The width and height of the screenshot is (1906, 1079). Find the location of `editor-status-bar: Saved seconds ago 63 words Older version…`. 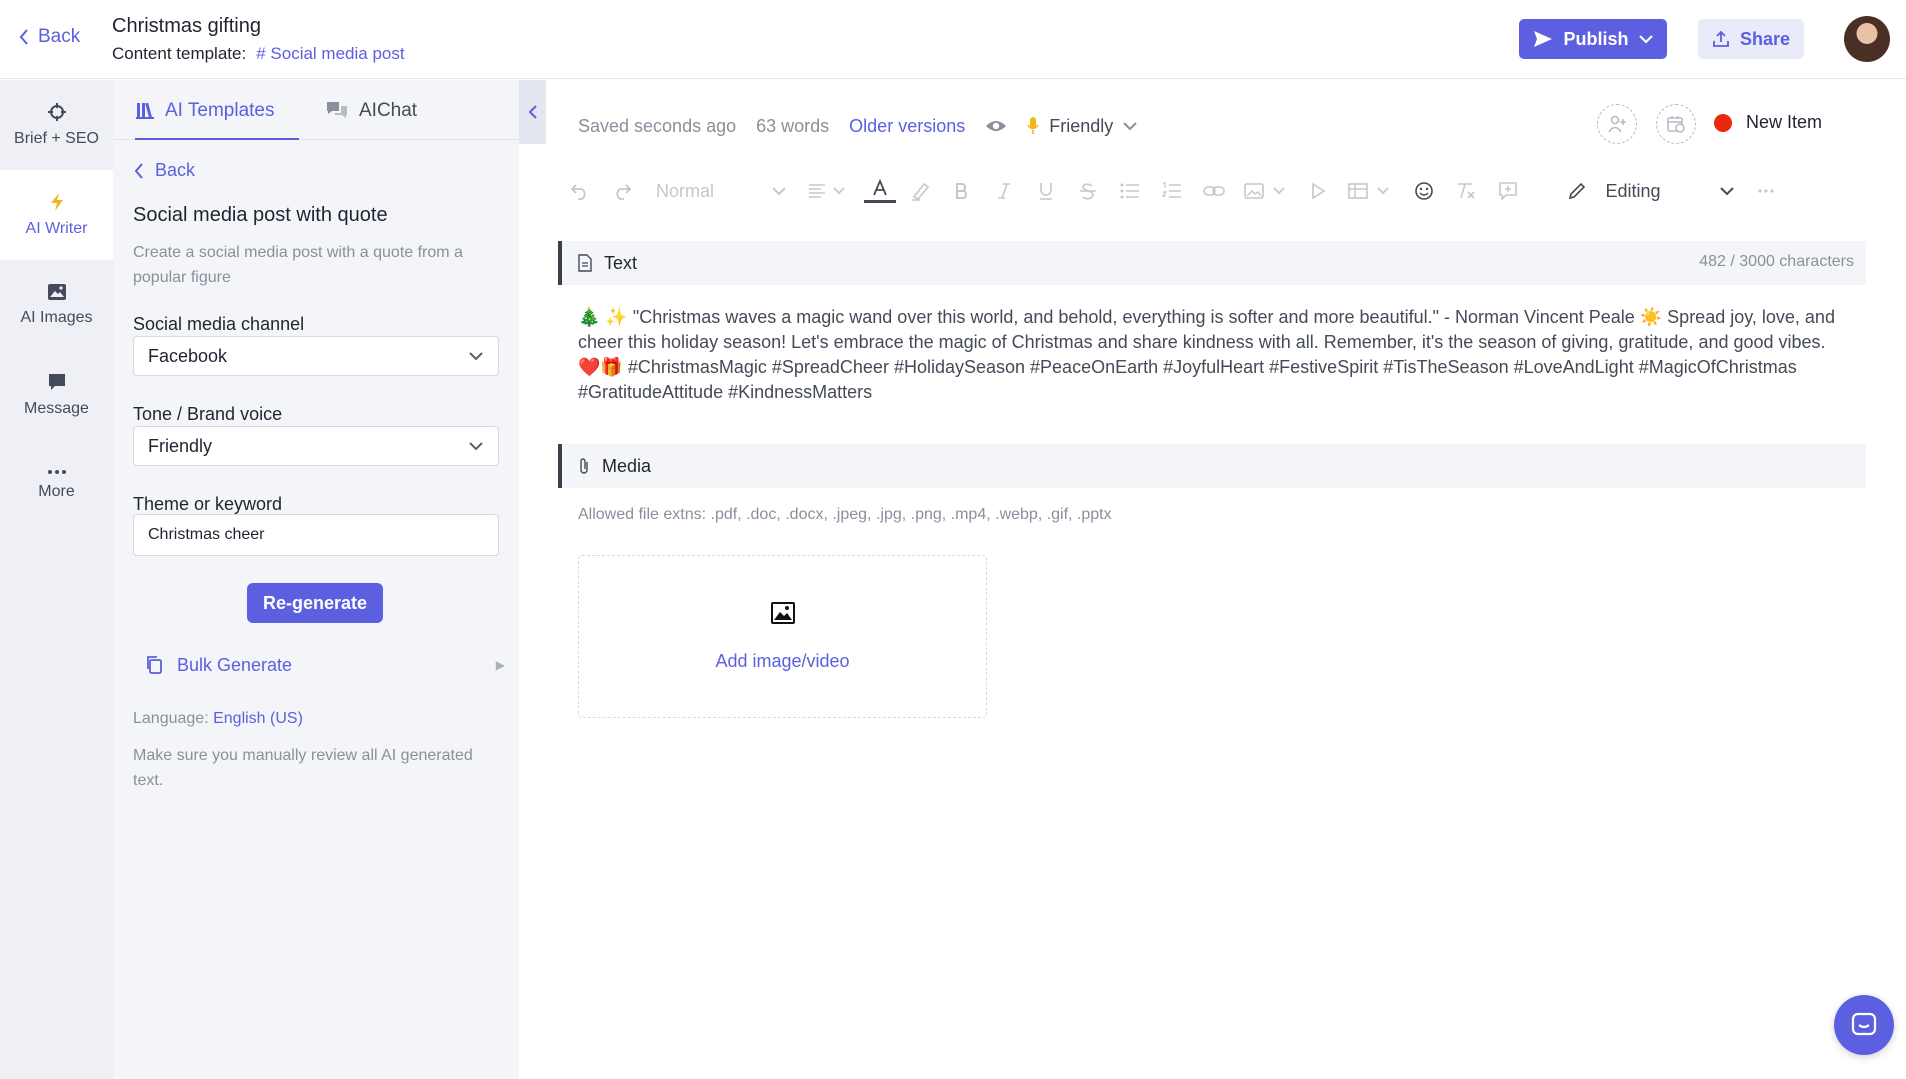

editor-status-bar: Saved seconds ago 63 words Older version… is located at coordinates (857, 126).